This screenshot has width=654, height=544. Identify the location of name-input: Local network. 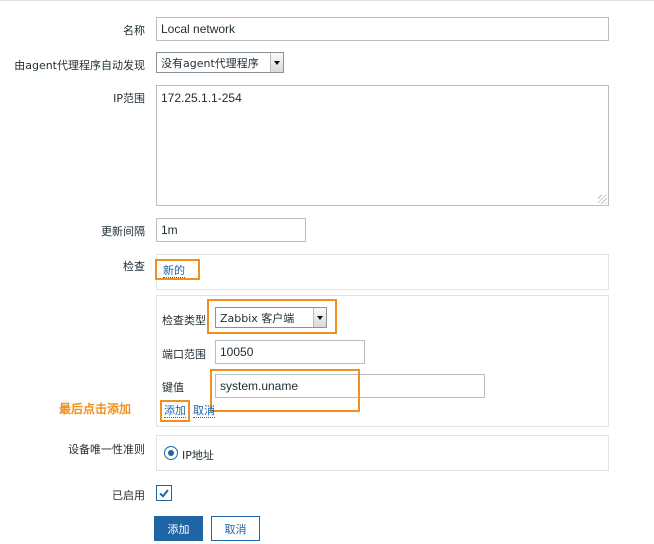
(382, 29).